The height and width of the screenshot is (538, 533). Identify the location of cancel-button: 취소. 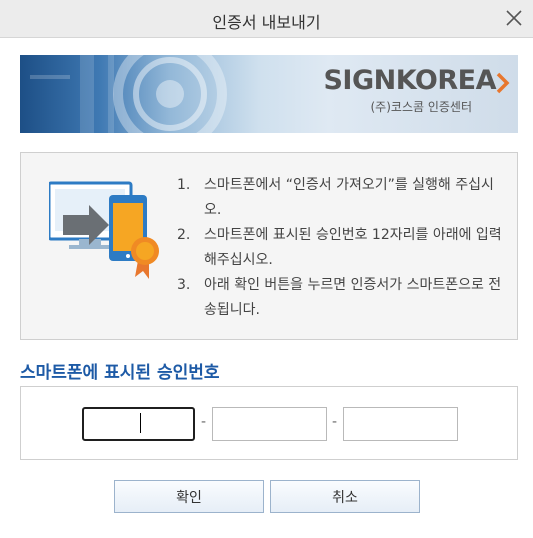
(345, 496).